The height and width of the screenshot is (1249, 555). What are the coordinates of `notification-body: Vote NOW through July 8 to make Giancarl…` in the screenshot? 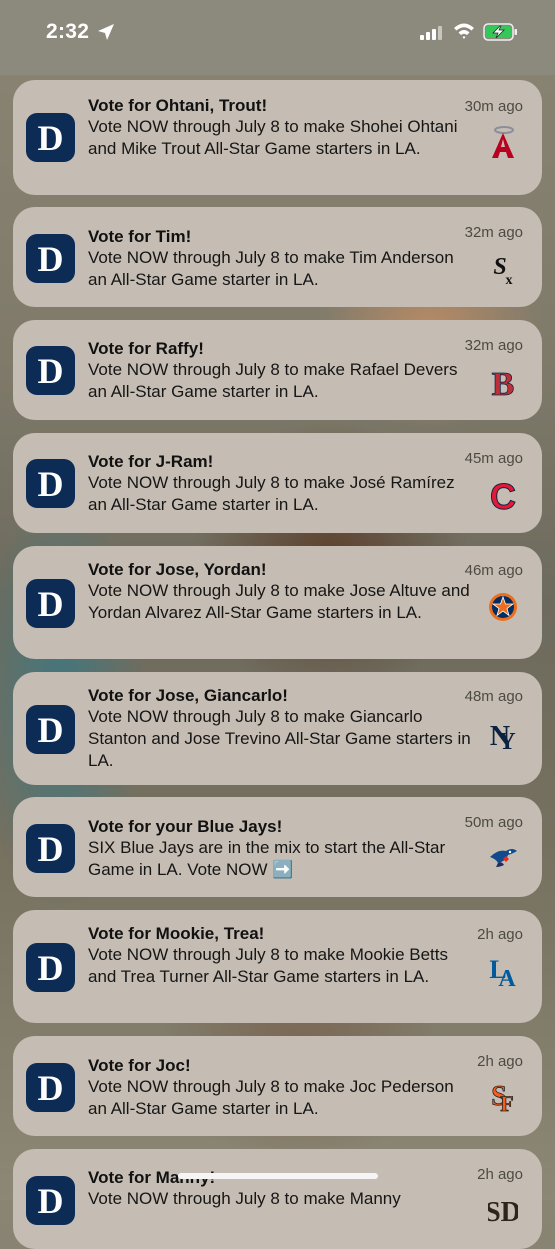 It's located at (279, 738).